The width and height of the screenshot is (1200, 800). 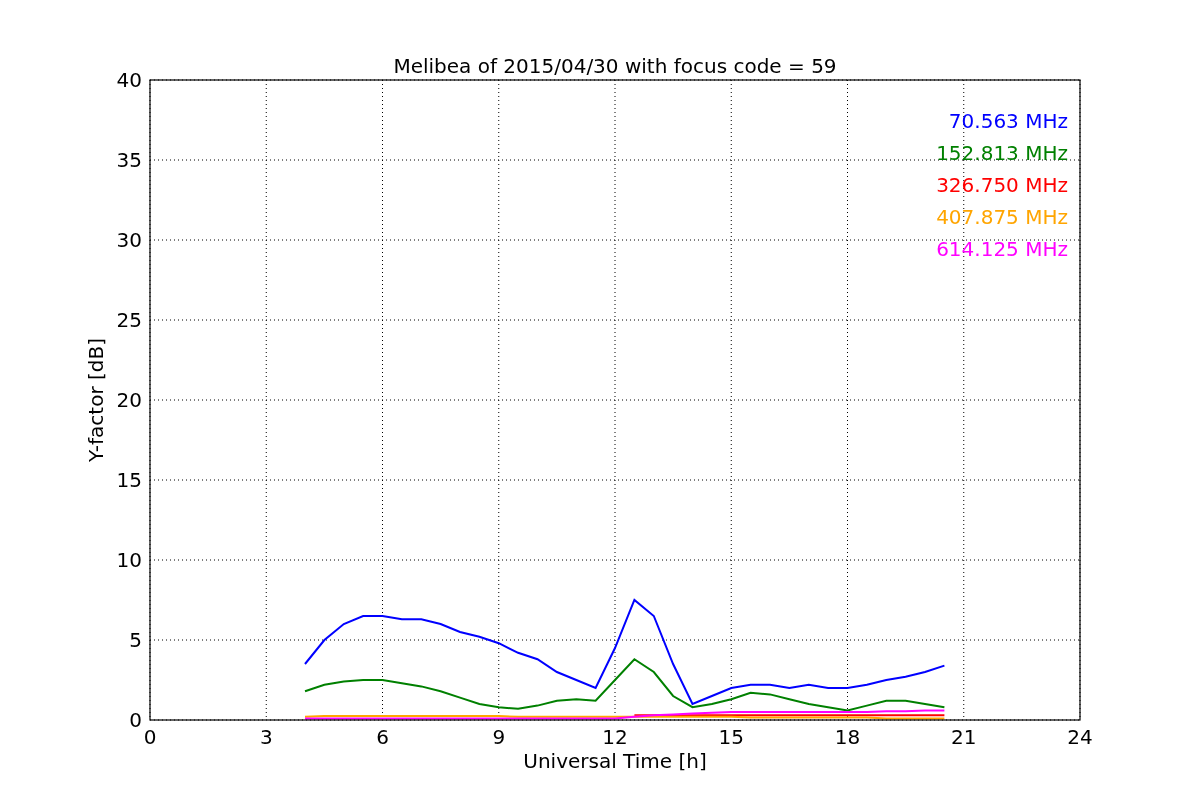 I want to click on chart-title: Melibea of 2015/04/30 with focus code = 59, so click(x=615, y=66).